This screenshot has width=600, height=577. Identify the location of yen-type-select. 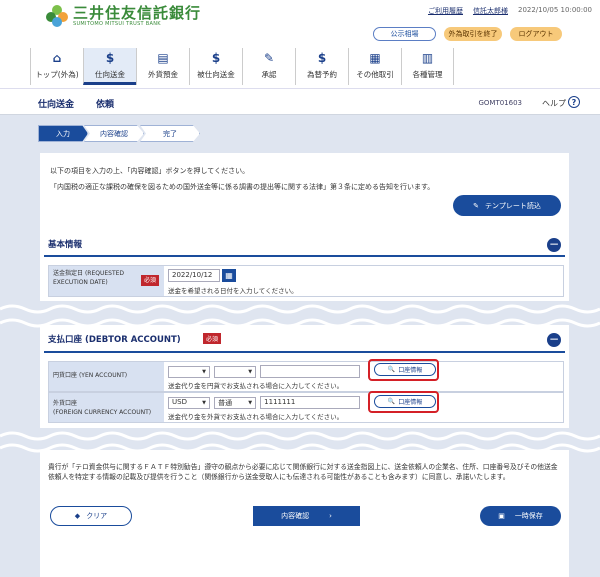
(235, 371).